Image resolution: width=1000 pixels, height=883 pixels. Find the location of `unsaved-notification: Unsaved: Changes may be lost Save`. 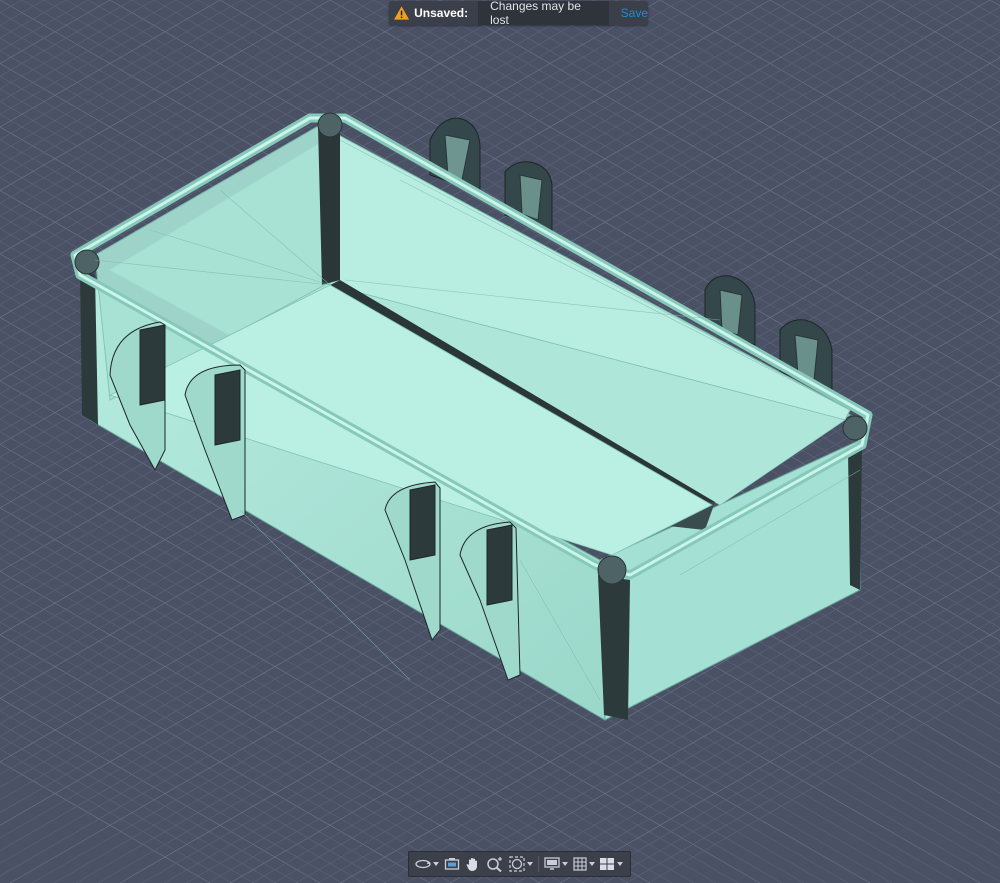

unsaved-notification: Unsaved: Changes may be lost Save is located at coordinates (518, 13).